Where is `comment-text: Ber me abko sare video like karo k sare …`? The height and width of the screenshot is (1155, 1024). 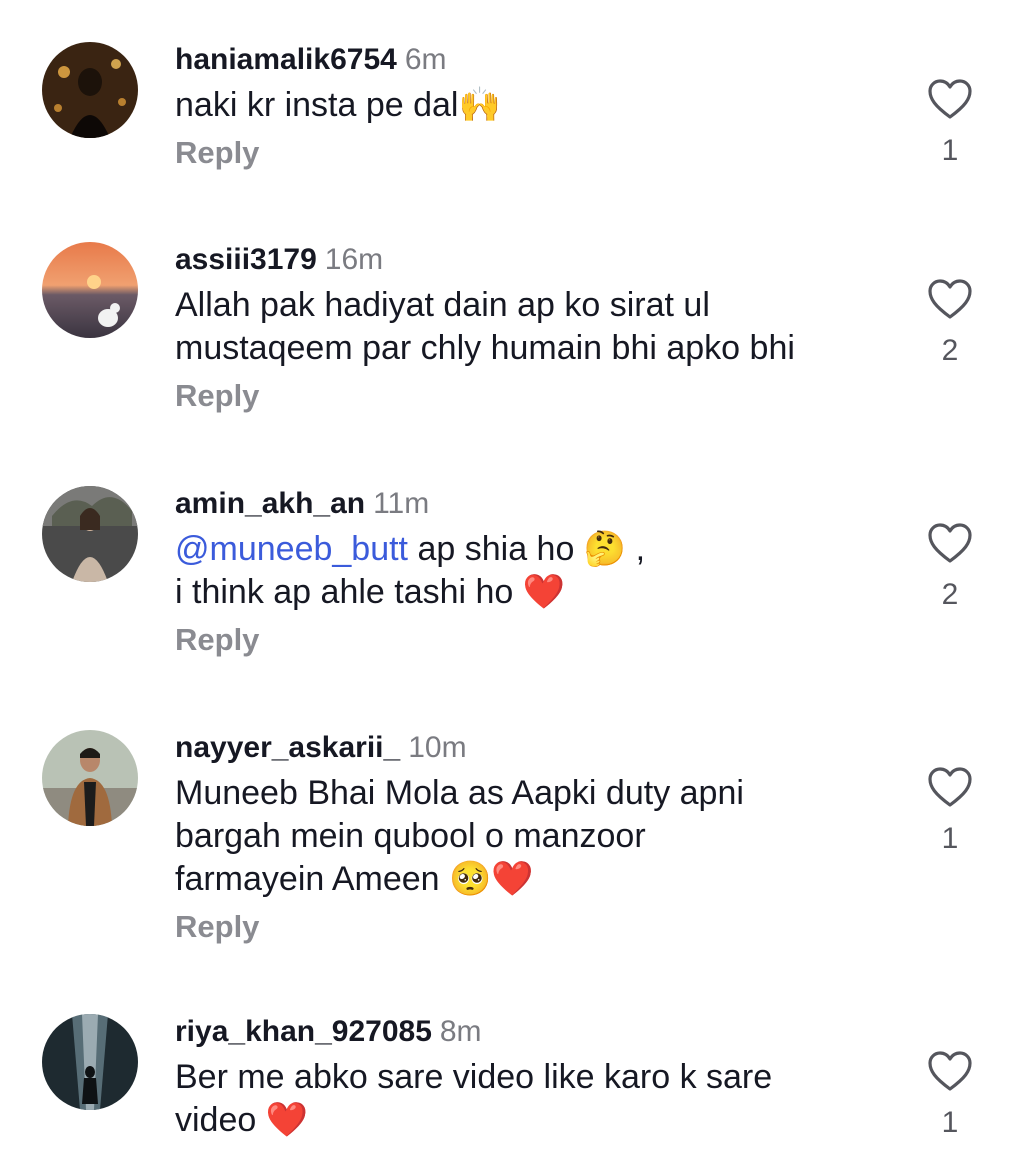
comment-text: Ber me abko sare video like karo k sare … is located at coordinates (474, 1099).